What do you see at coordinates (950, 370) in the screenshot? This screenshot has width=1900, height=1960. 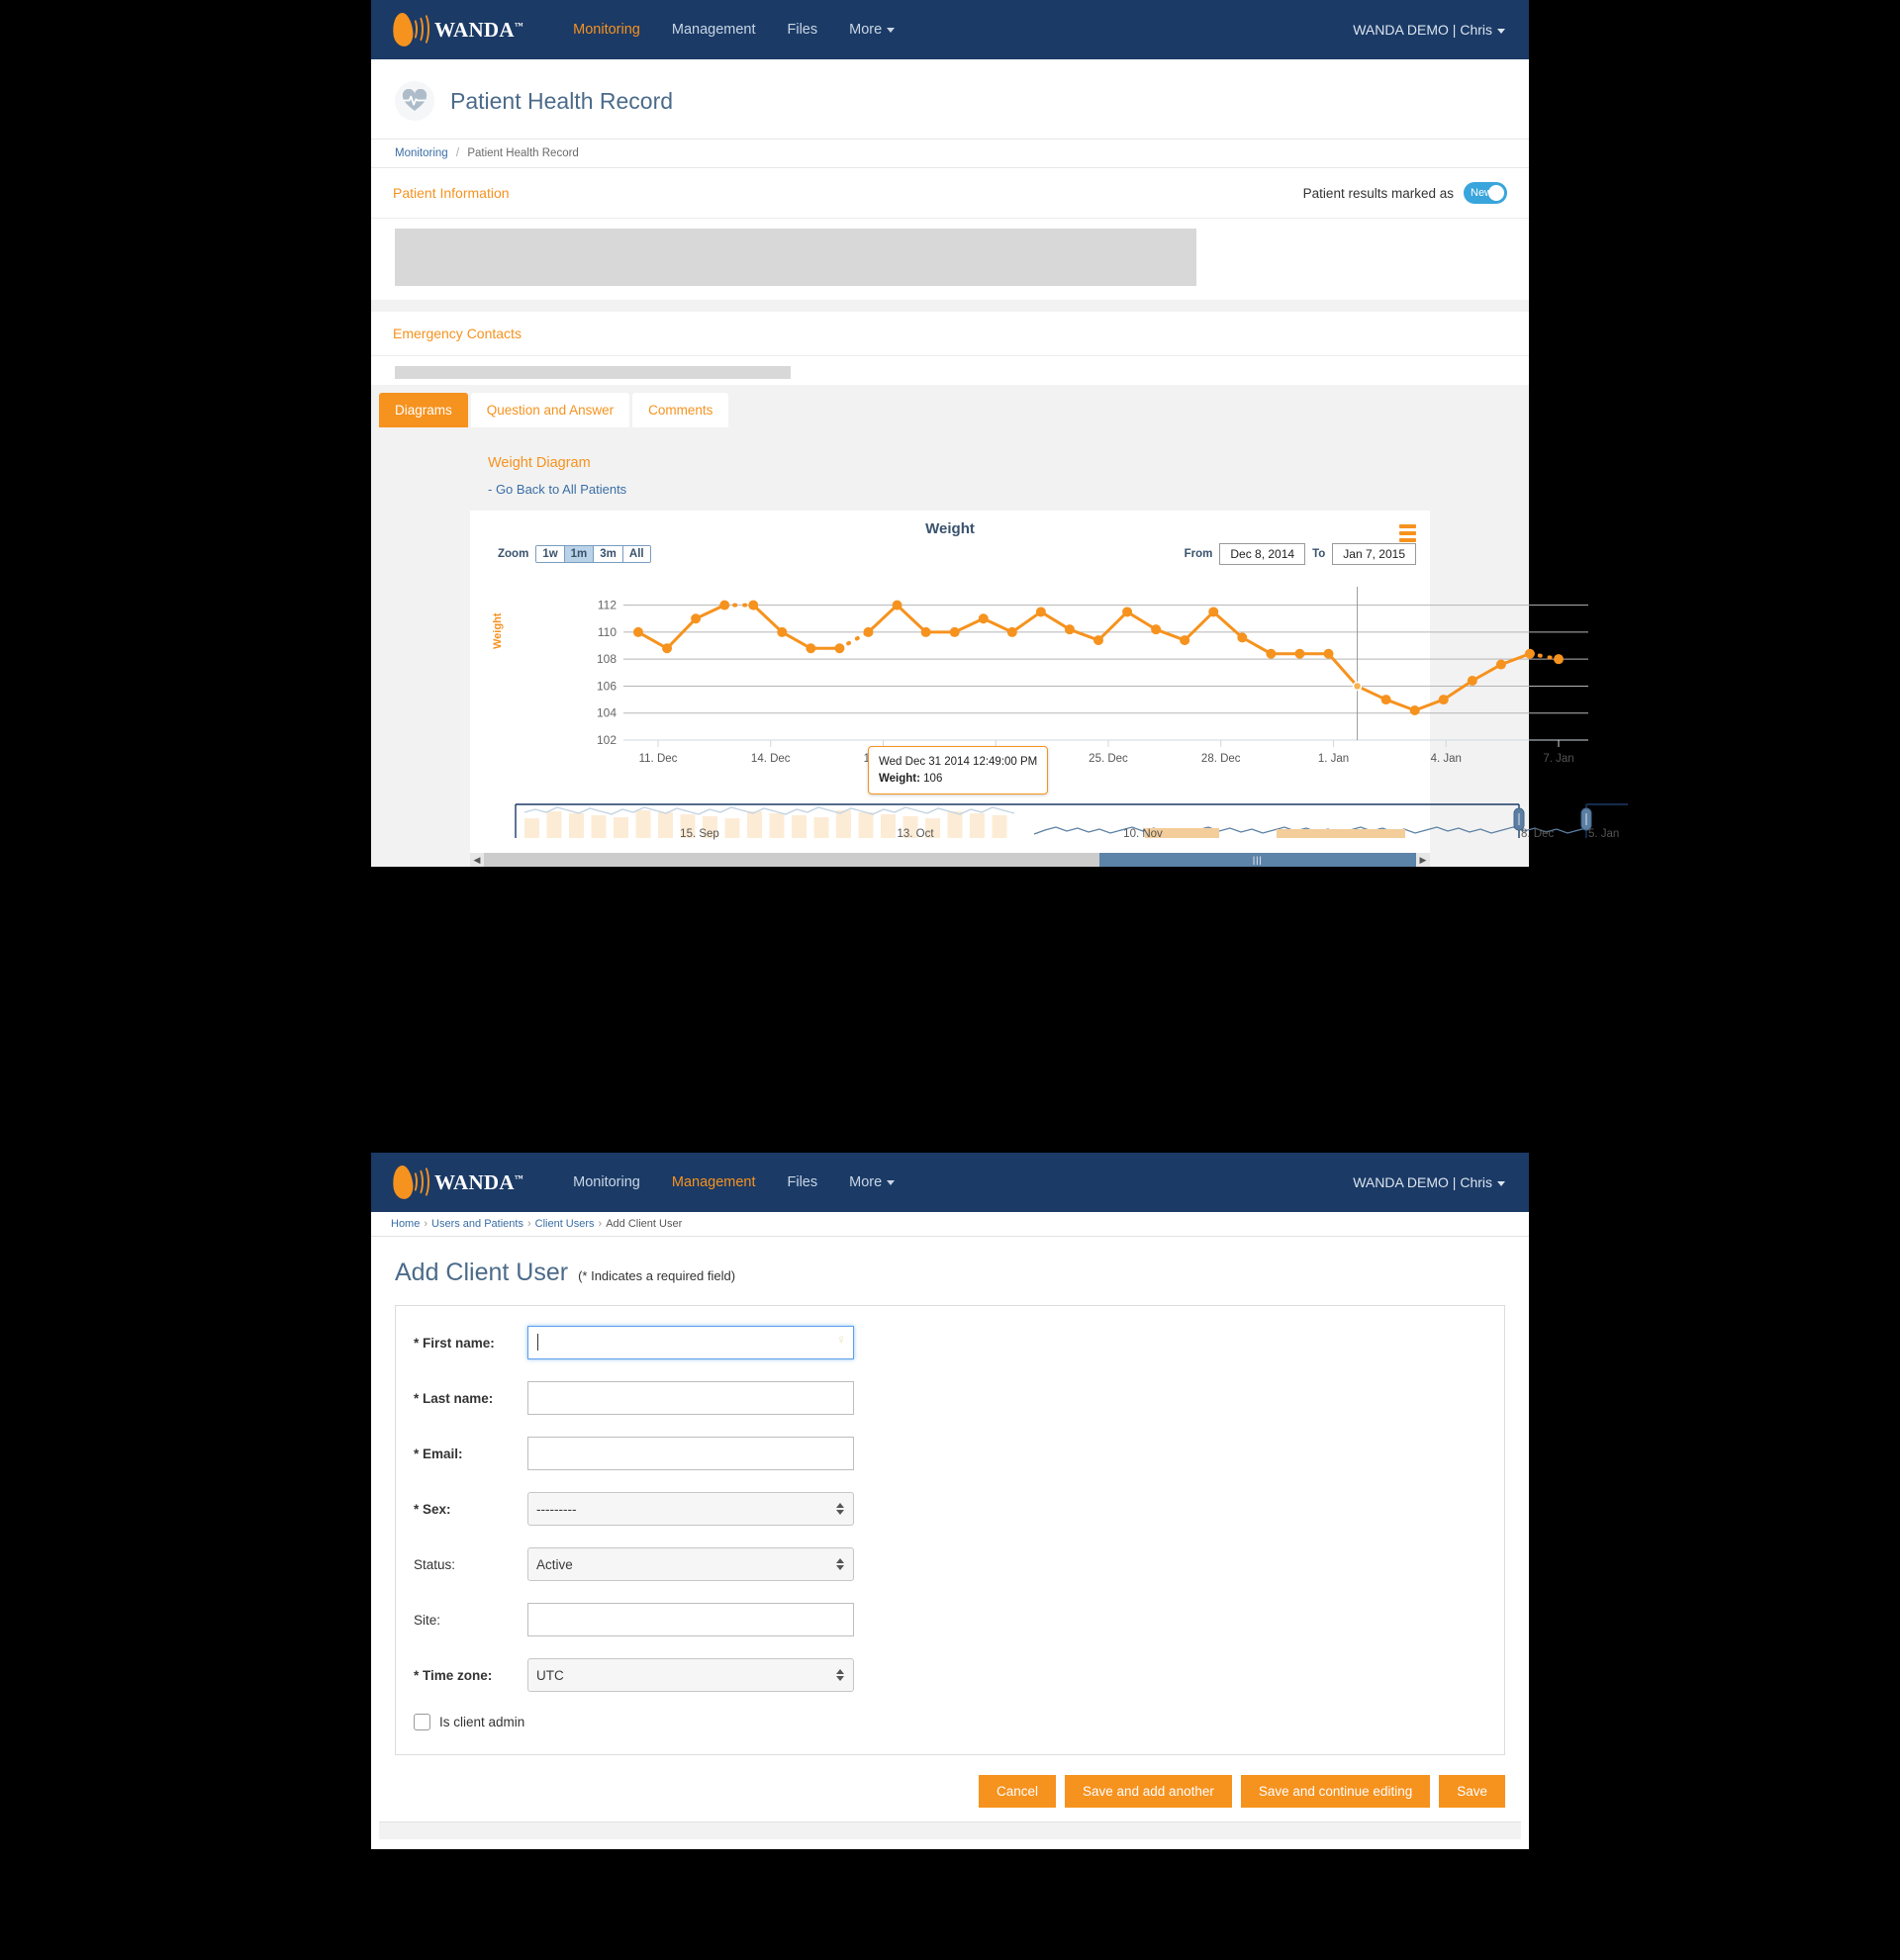 I see `emergency-contacts-body` at bounding box center [950, 370].